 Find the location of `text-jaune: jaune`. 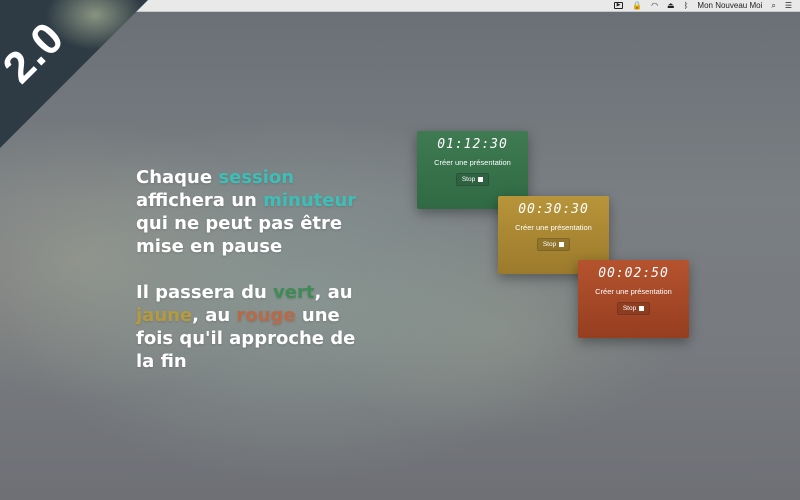

text-jaune: jaune is located at coordinates (164, 315).